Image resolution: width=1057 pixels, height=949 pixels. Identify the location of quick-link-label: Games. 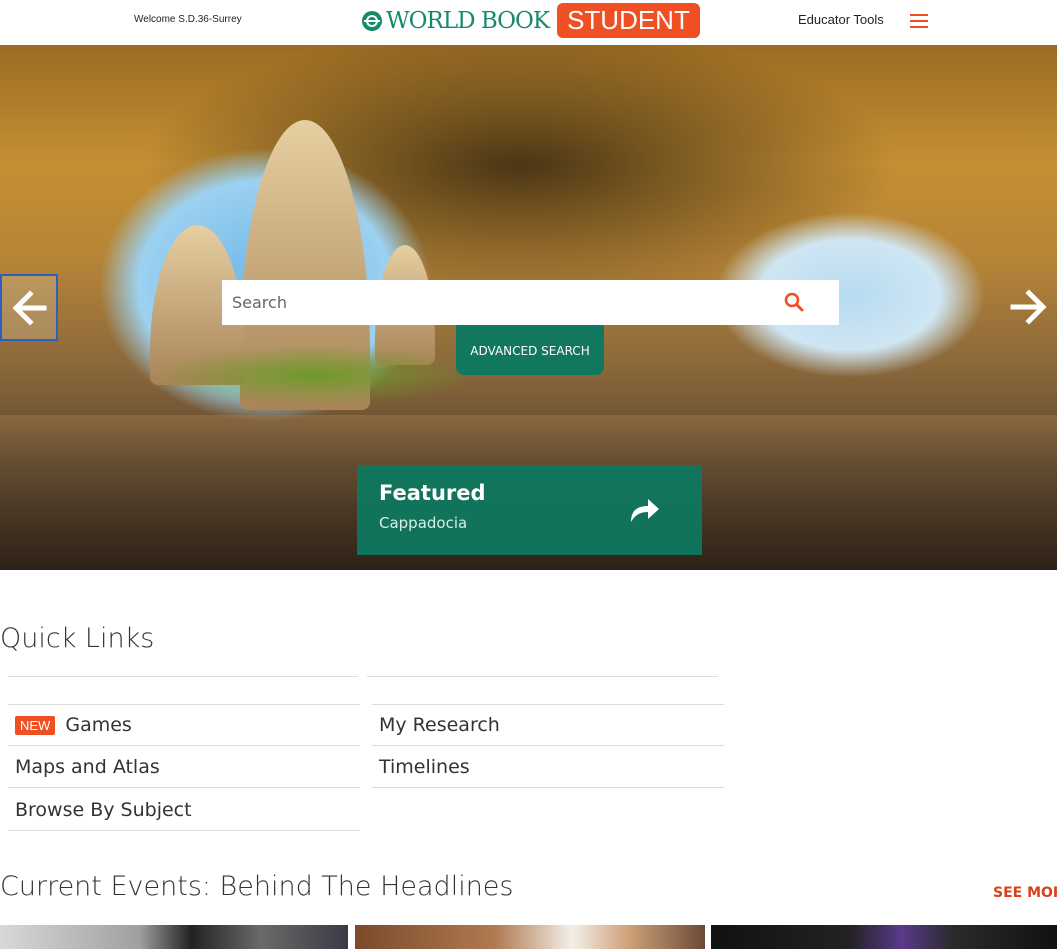
(98, 725).